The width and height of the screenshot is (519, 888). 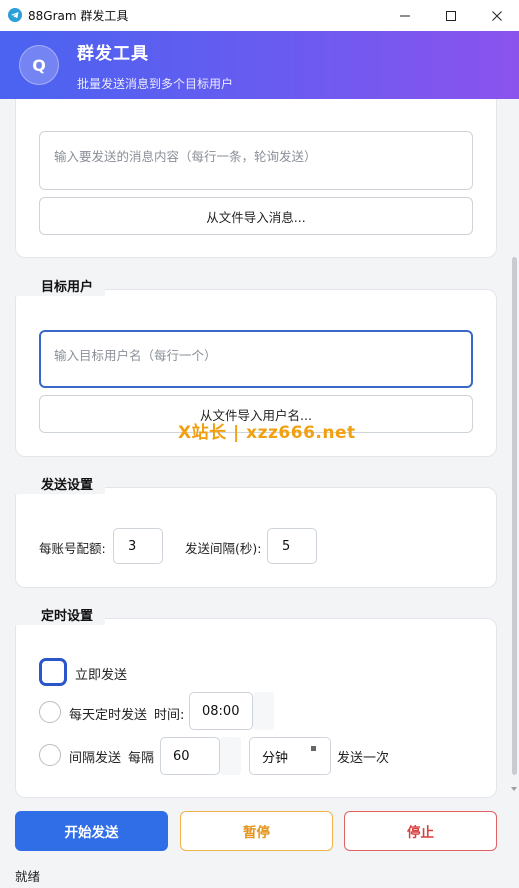 I want to click on stop-button: 停止, so click(x=420, y=831).